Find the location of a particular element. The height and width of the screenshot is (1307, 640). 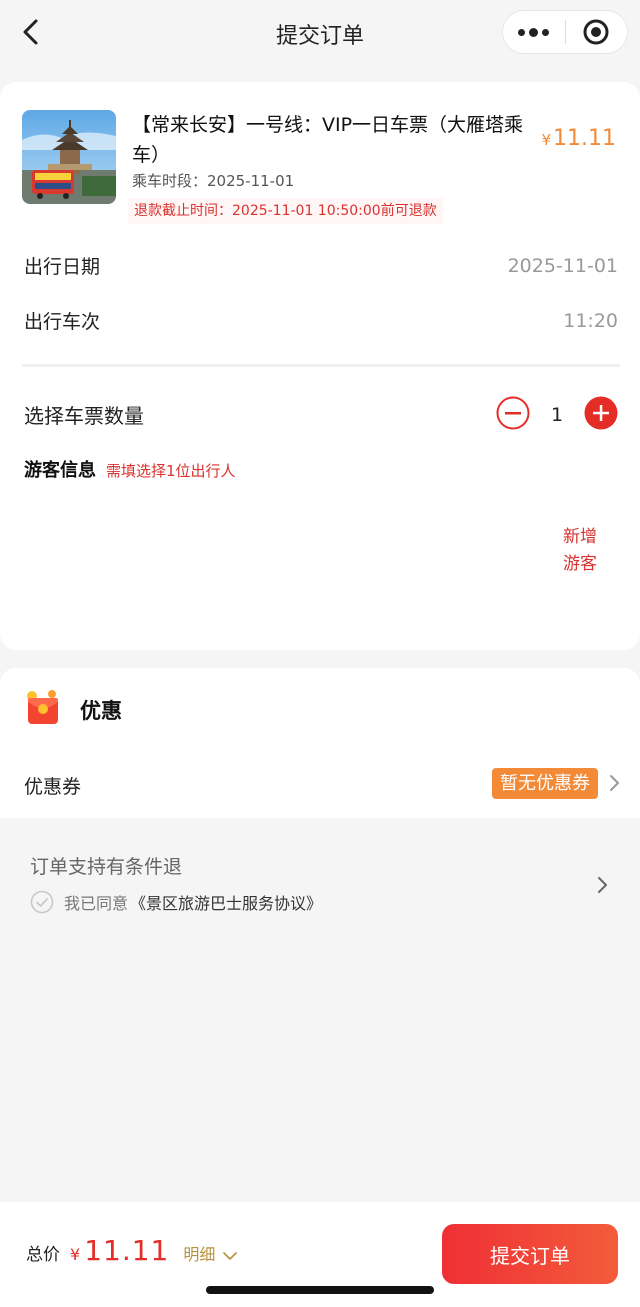

price-amount: 11.11 is located at coordinates (584, 138).